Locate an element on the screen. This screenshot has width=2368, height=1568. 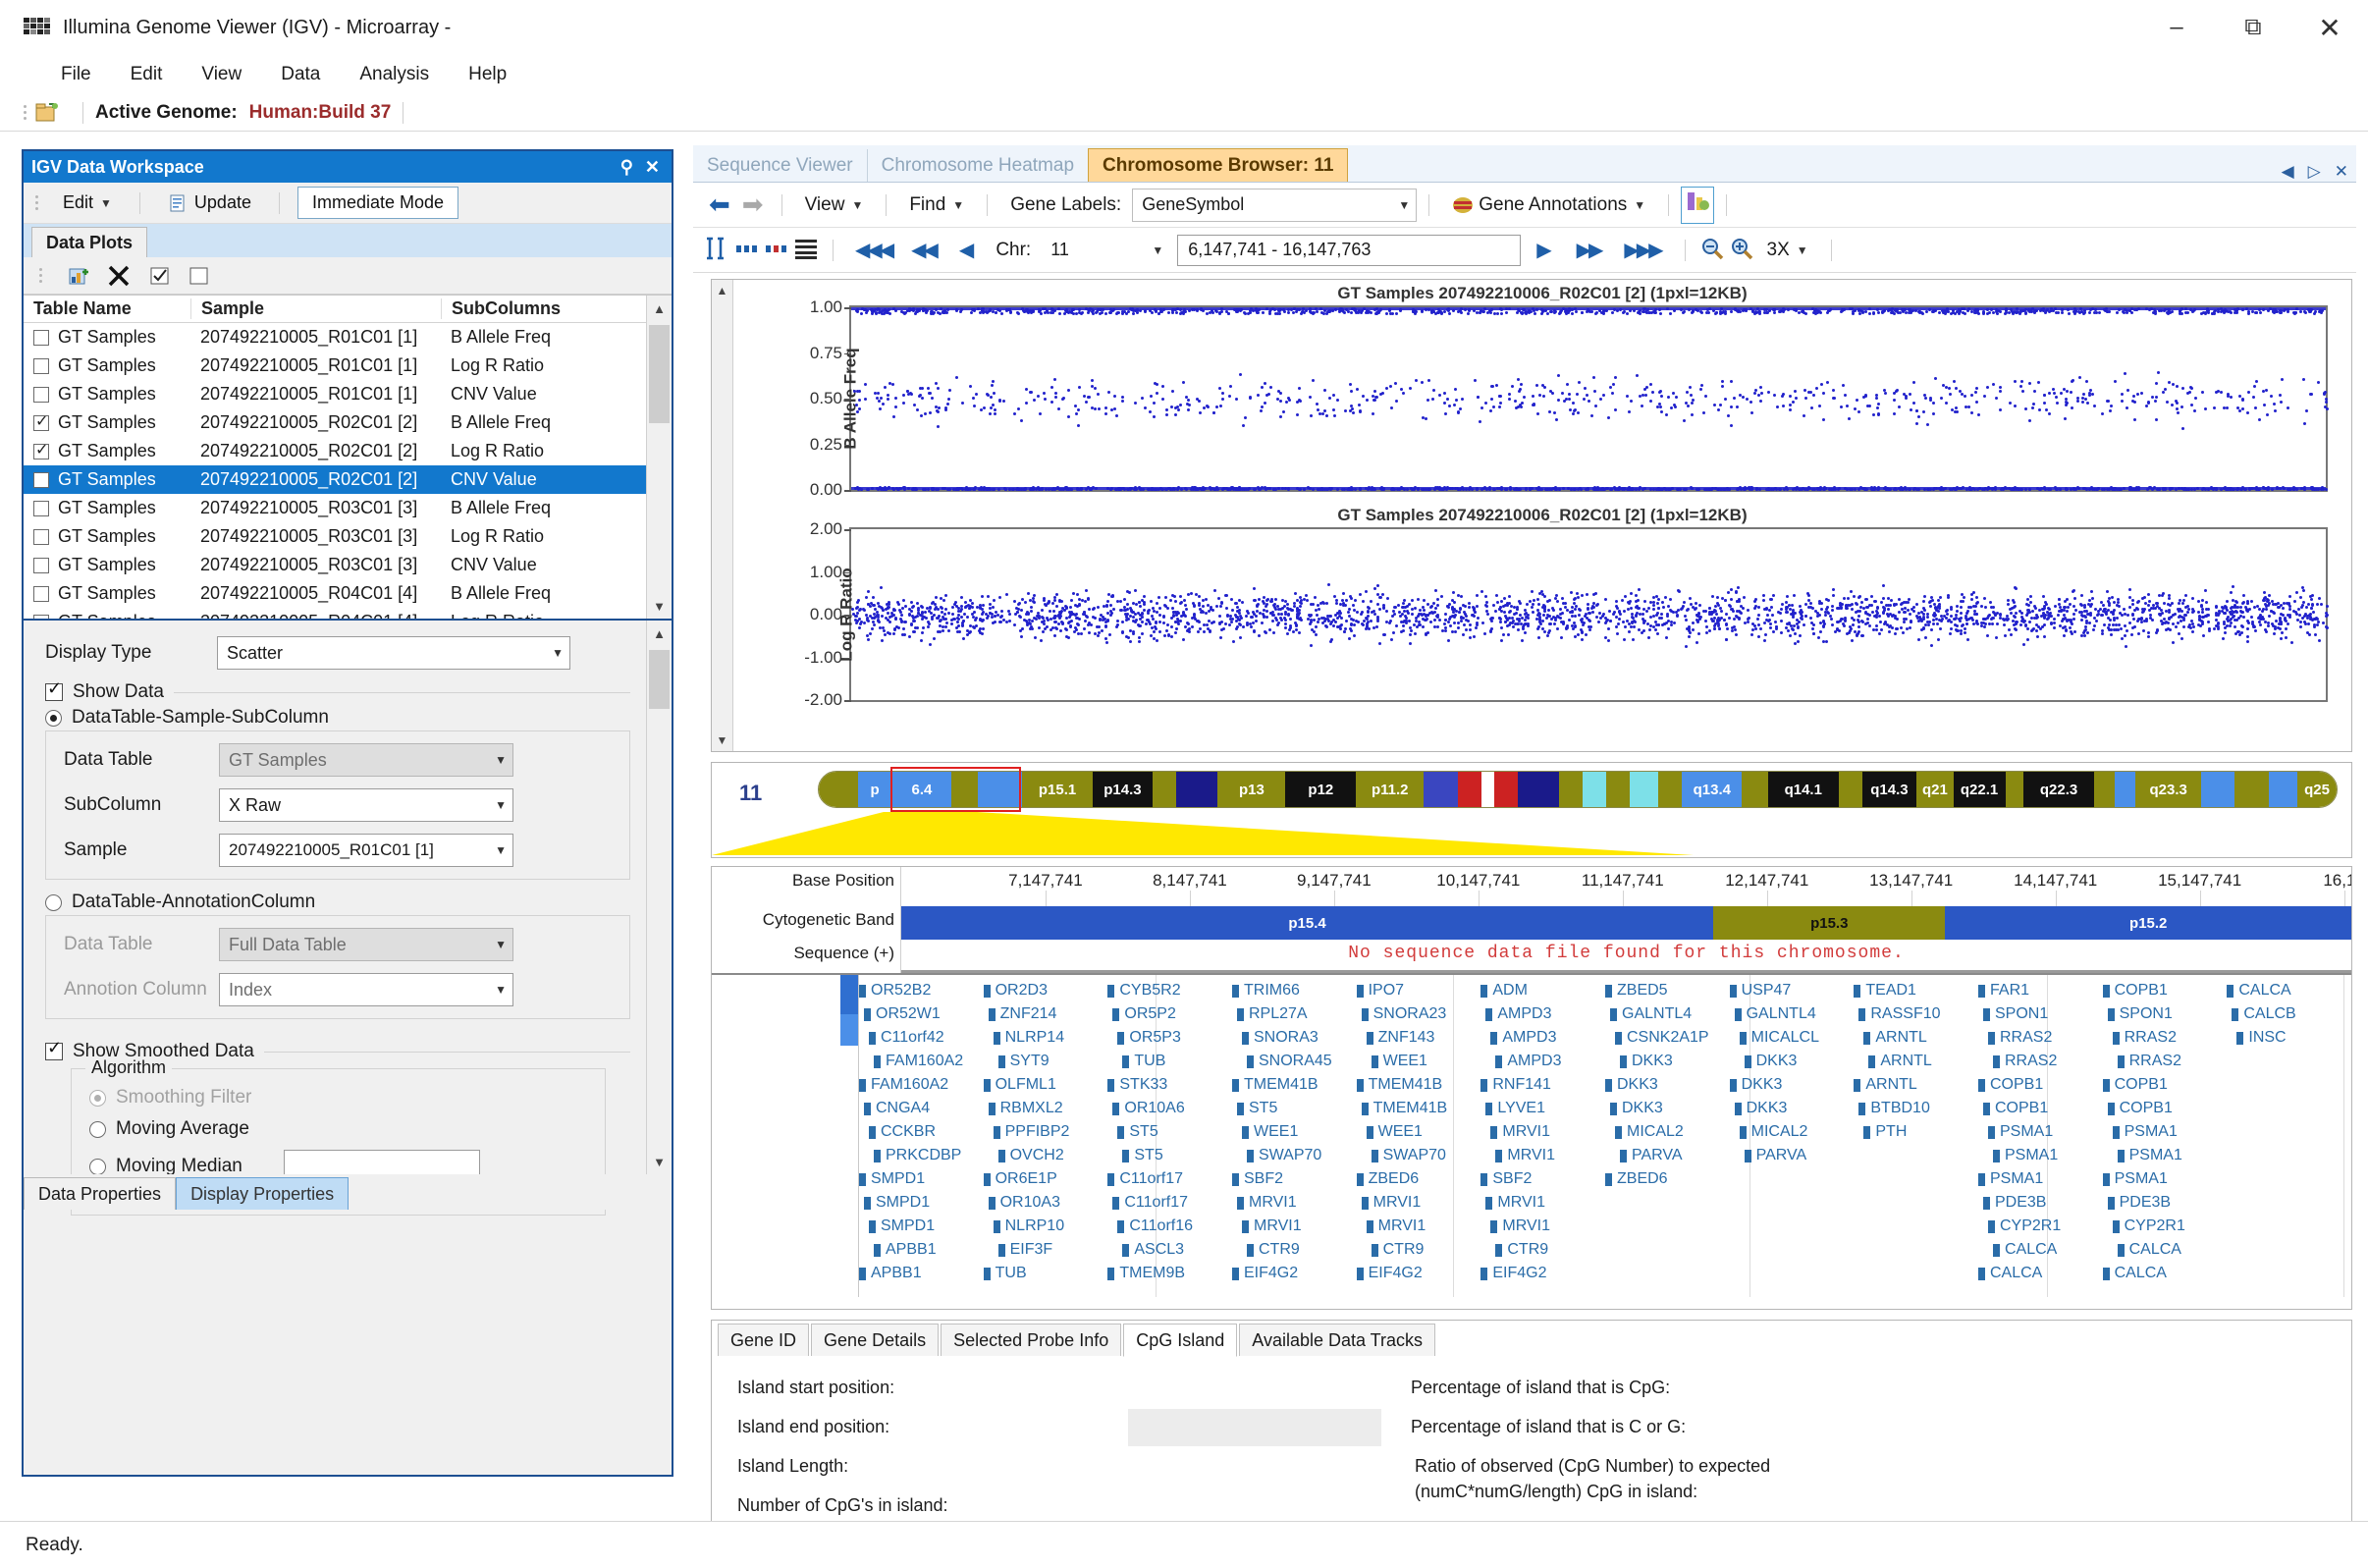
datatable-annotationcolumn-radio is located at coordinates (53, 902).